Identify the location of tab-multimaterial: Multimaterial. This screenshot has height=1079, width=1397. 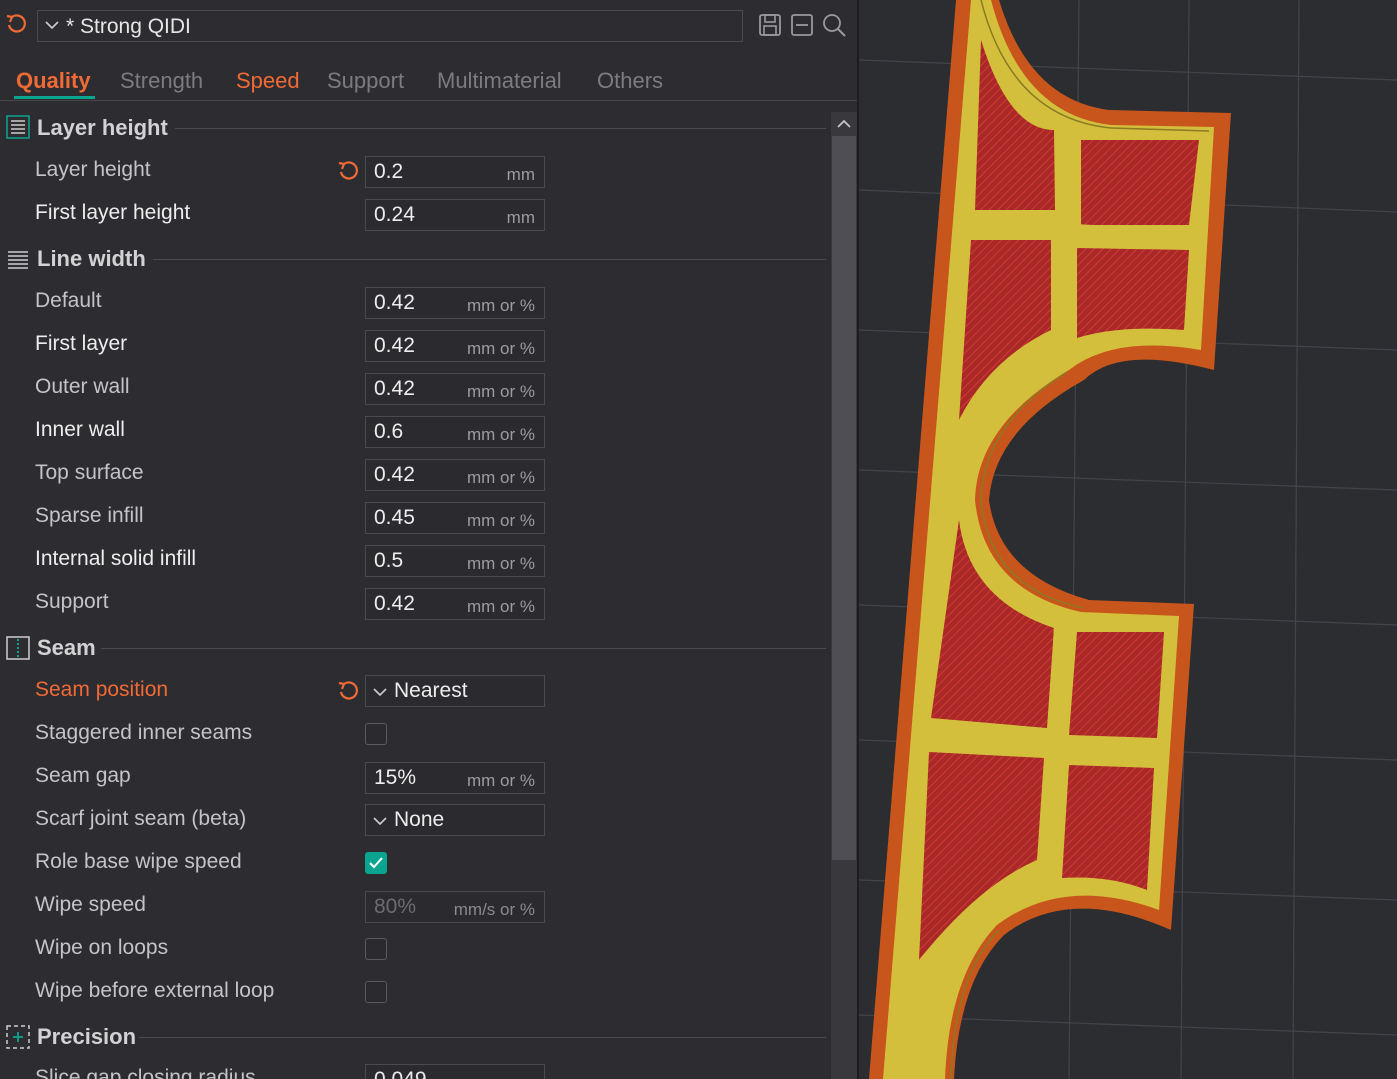
(499, 81).